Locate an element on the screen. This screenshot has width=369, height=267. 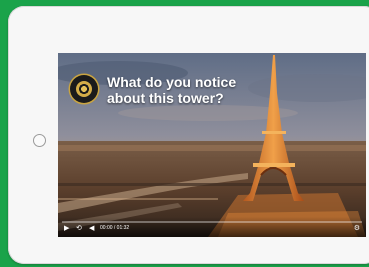
video-question-caption: What do you notice about this tower? is located at coordinates (182, 90).